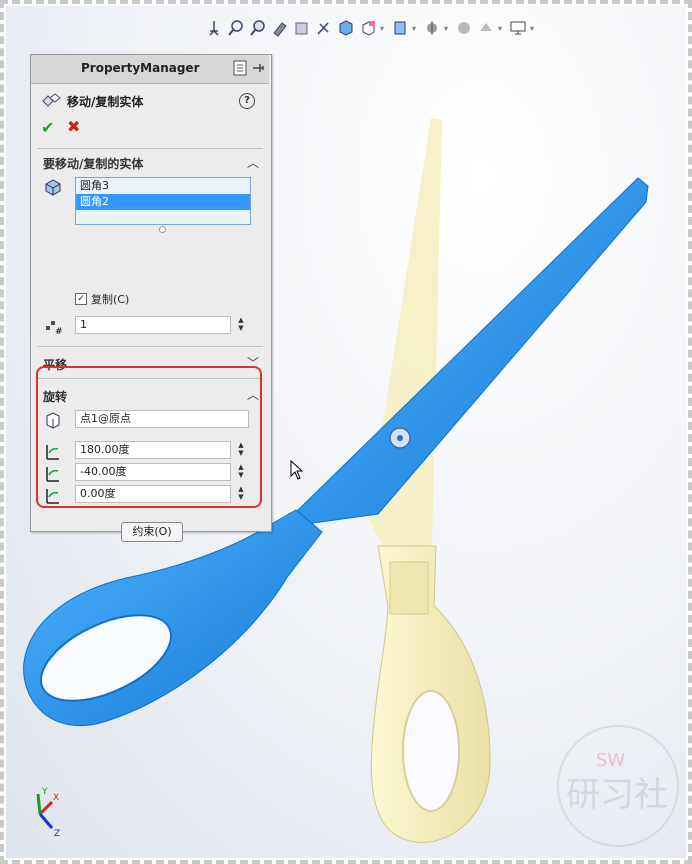  I want to click on rotation-x-spinner-icon: ▲ ▼, so click(241, 450).